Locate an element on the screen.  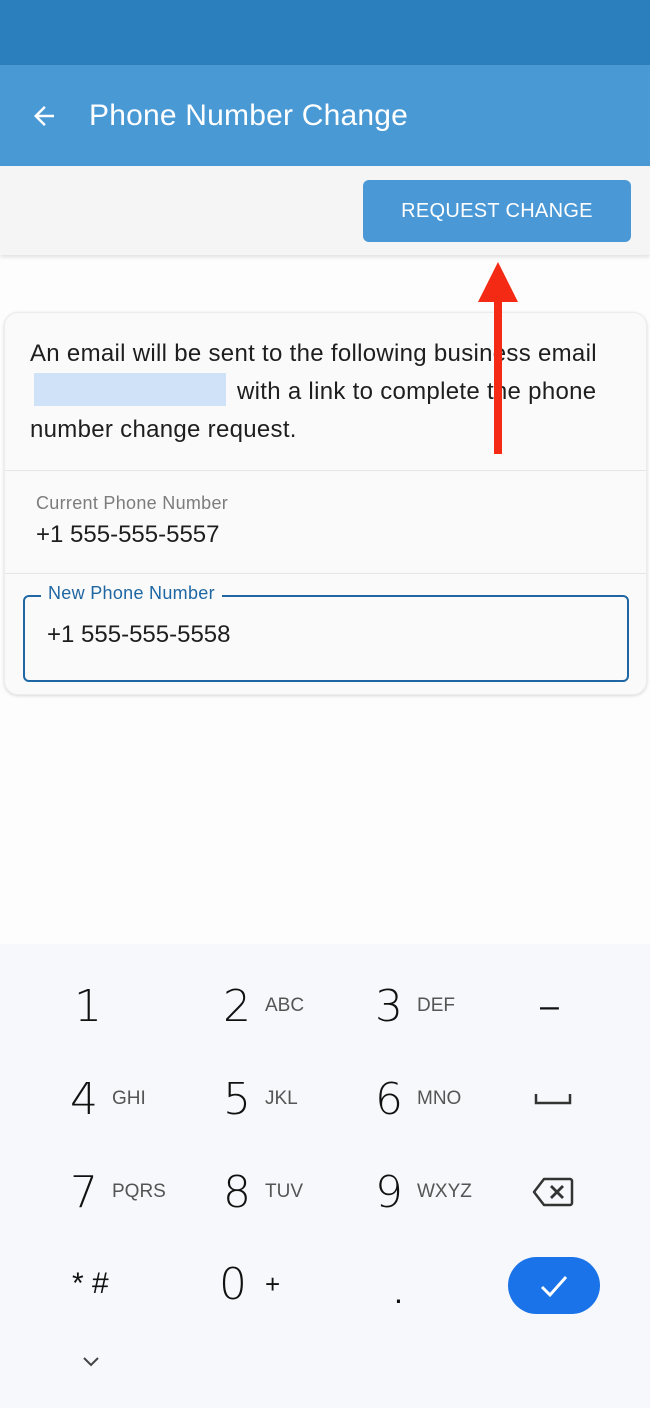
key-3: 3 DEF is located at coordinates (415, 1006).